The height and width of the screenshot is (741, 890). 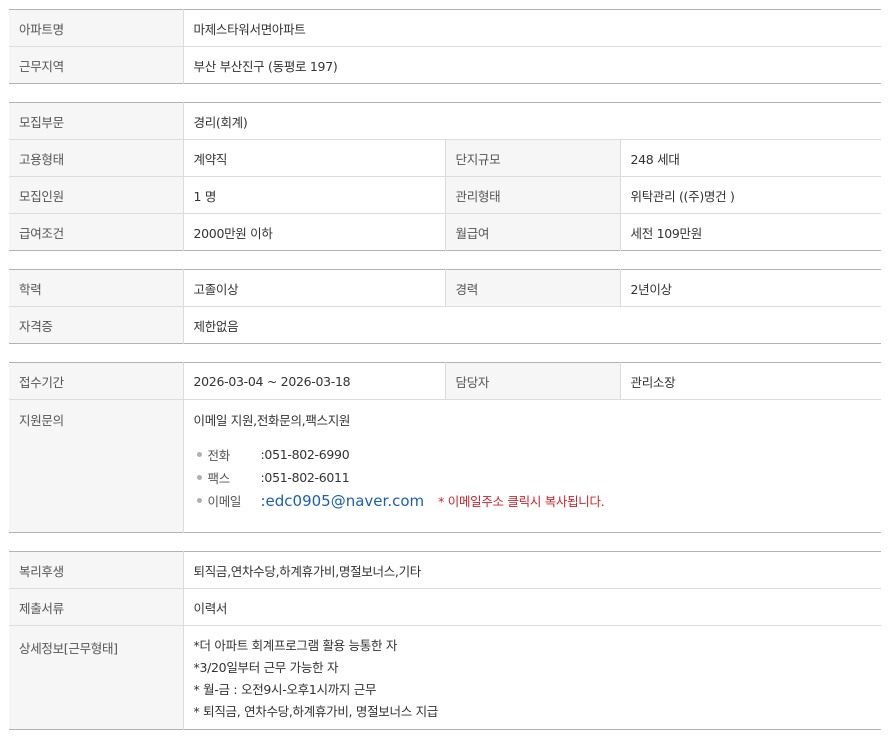 I want to click on documents-label: 제출서류, so click(x=96, y=607).